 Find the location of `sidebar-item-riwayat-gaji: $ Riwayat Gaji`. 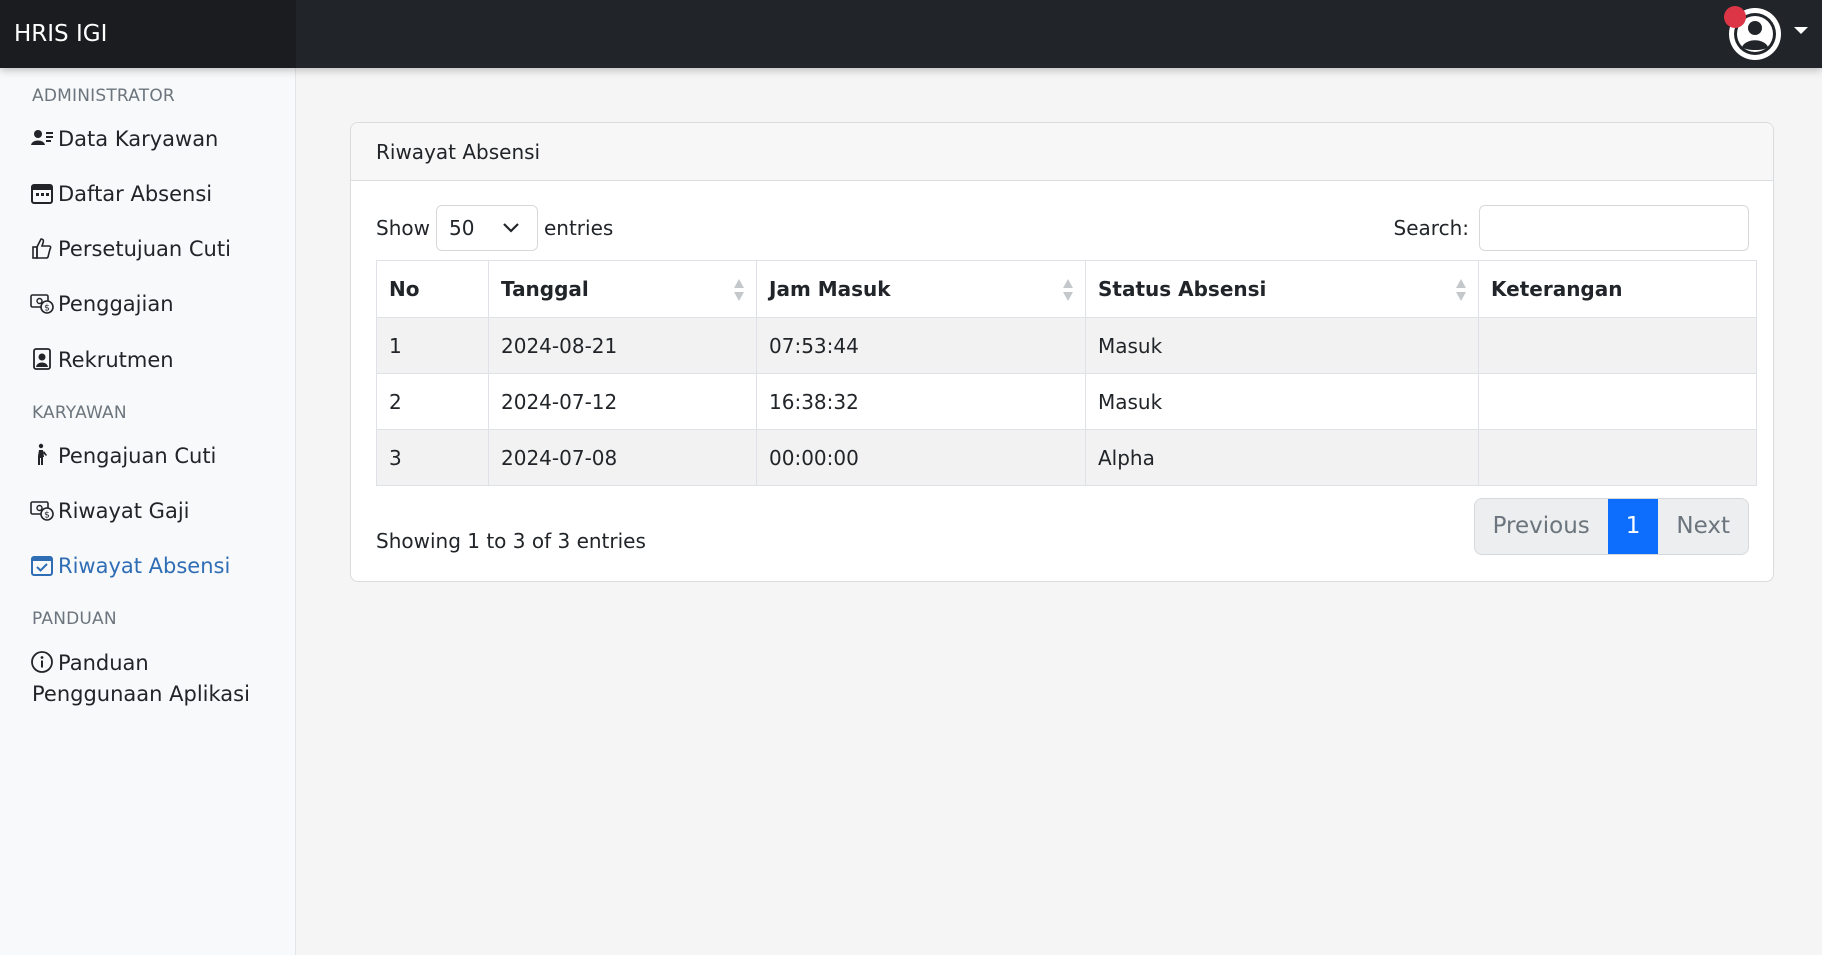

sidebar-item-riwayat-gaji: $ Riwayat Gaji is located at coordinates (160, 511).